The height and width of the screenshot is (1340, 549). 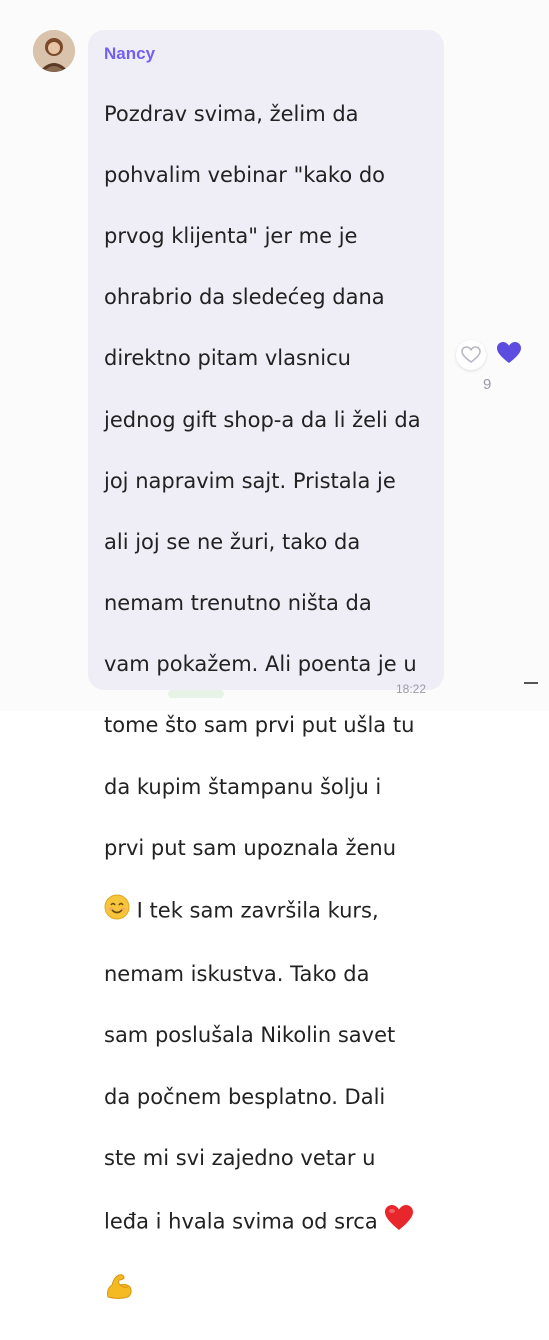 What do you see at coordinates (231, 113) in the screenshot?
I see `message-line: Pozdrav svima, želim da` at bounding box center [231, 113].